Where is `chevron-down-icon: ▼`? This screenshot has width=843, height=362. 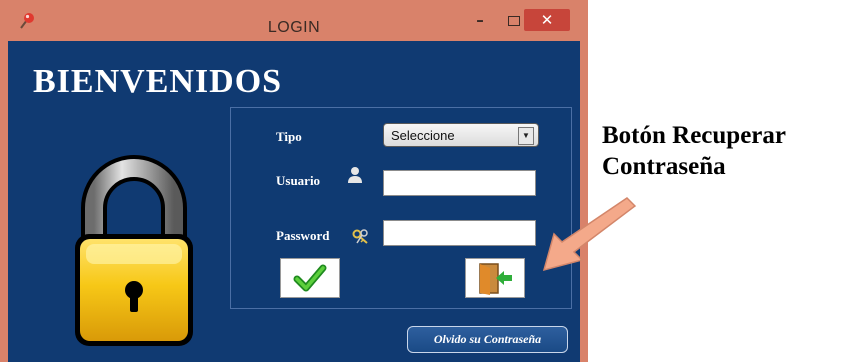
chevron-down-icon: ▼ is located at coordinates (526, 136).